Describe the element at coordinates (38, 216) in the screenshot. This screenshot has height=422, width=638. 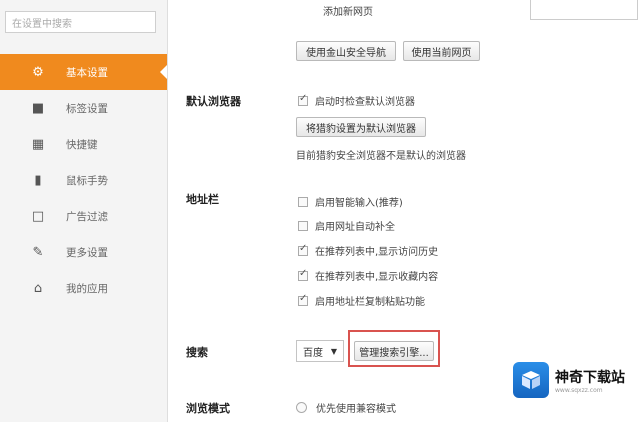
I see `window-icon: □` at that location.